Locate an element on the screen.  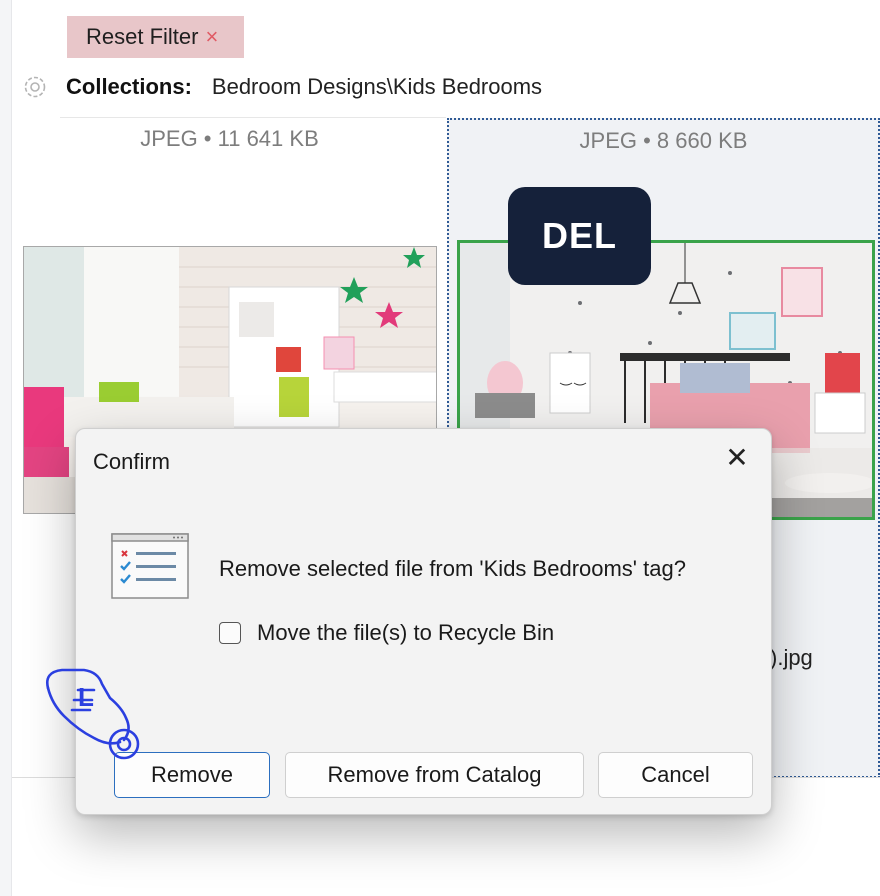
checkbox-label: Move the file(s) to Recycle Bin is located at coordinates (406, 632).